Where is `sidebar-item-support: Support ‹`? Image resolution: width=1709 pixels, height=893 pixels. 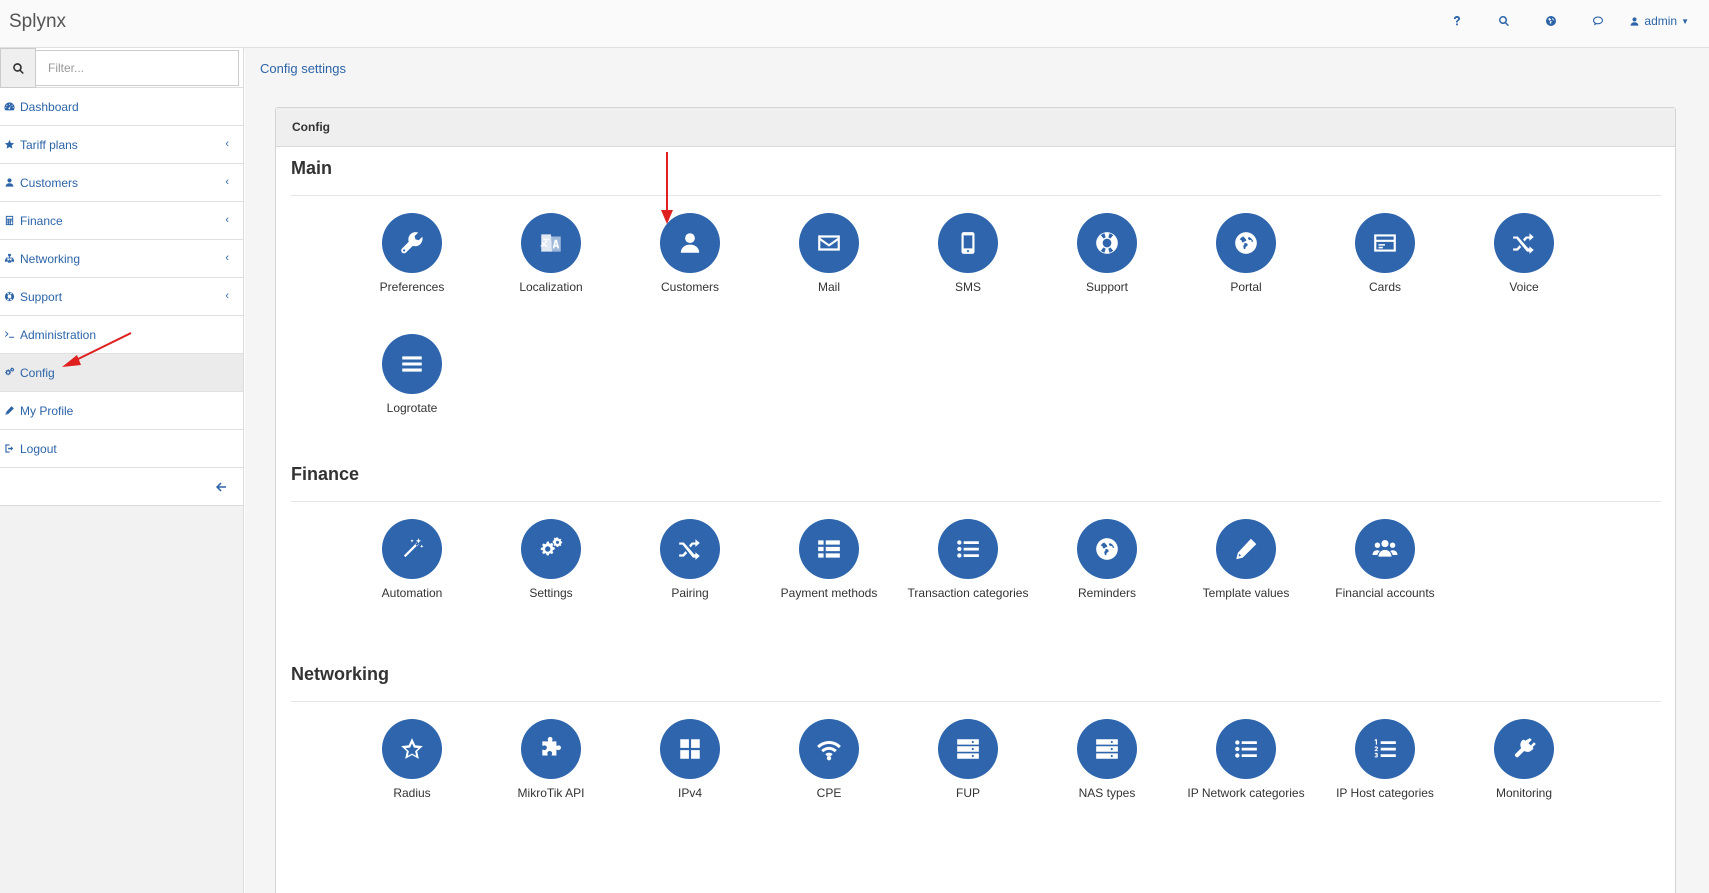 sidebar-item-support: Support ‹ is located at coordinates (121, 297).